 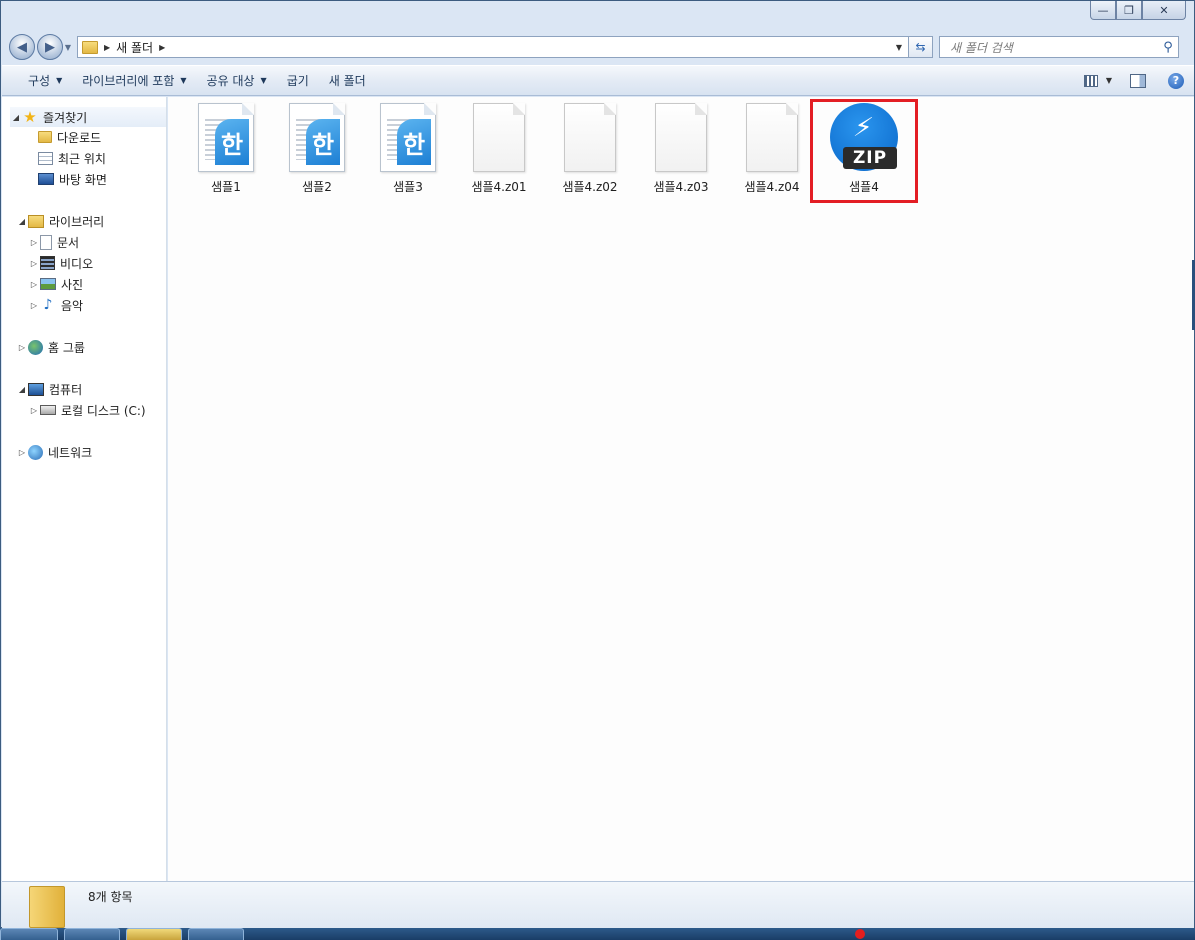 What do you see at coordinates (237, 81) in the screenshot?
I see `share-with-menu: 공유 대상 ▼` at bounding box center [237, 81].